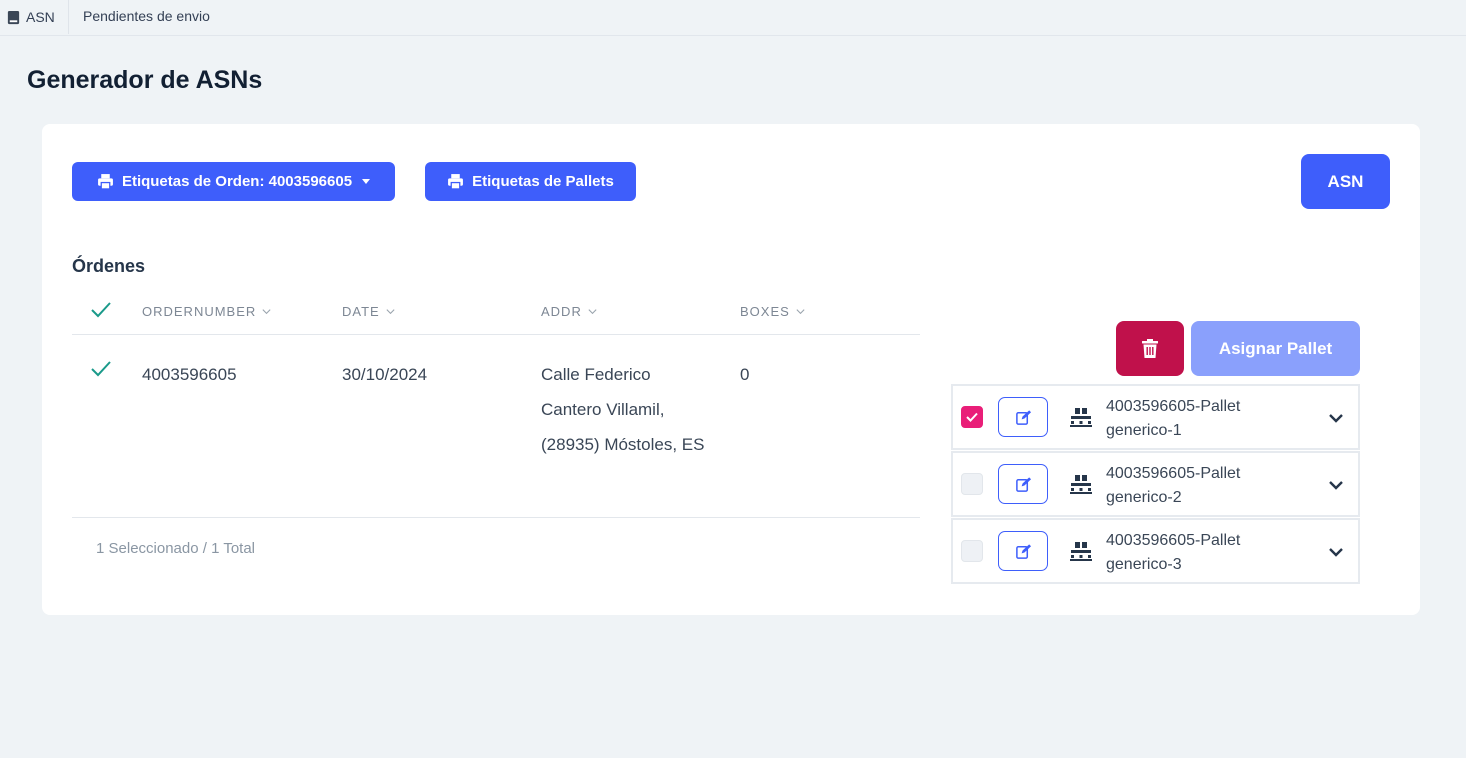  Describe the element at coordinates (543, 181) in the screenshot. I see `pallet-labels-label: Etiquetas de Pallets` at that location.